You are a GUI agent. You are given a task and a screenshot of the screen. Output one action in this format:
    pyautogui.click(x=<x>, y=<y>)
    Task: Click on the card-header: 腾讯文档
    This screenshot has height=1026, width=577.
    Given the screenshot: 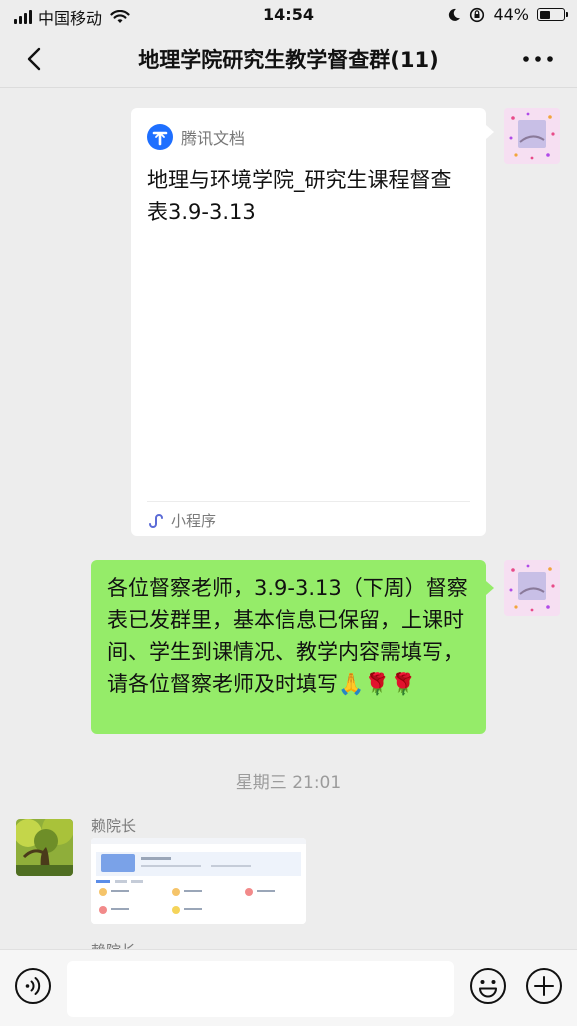 What is the action you would take?
    pyautogui.click(x=196, y=137)
    